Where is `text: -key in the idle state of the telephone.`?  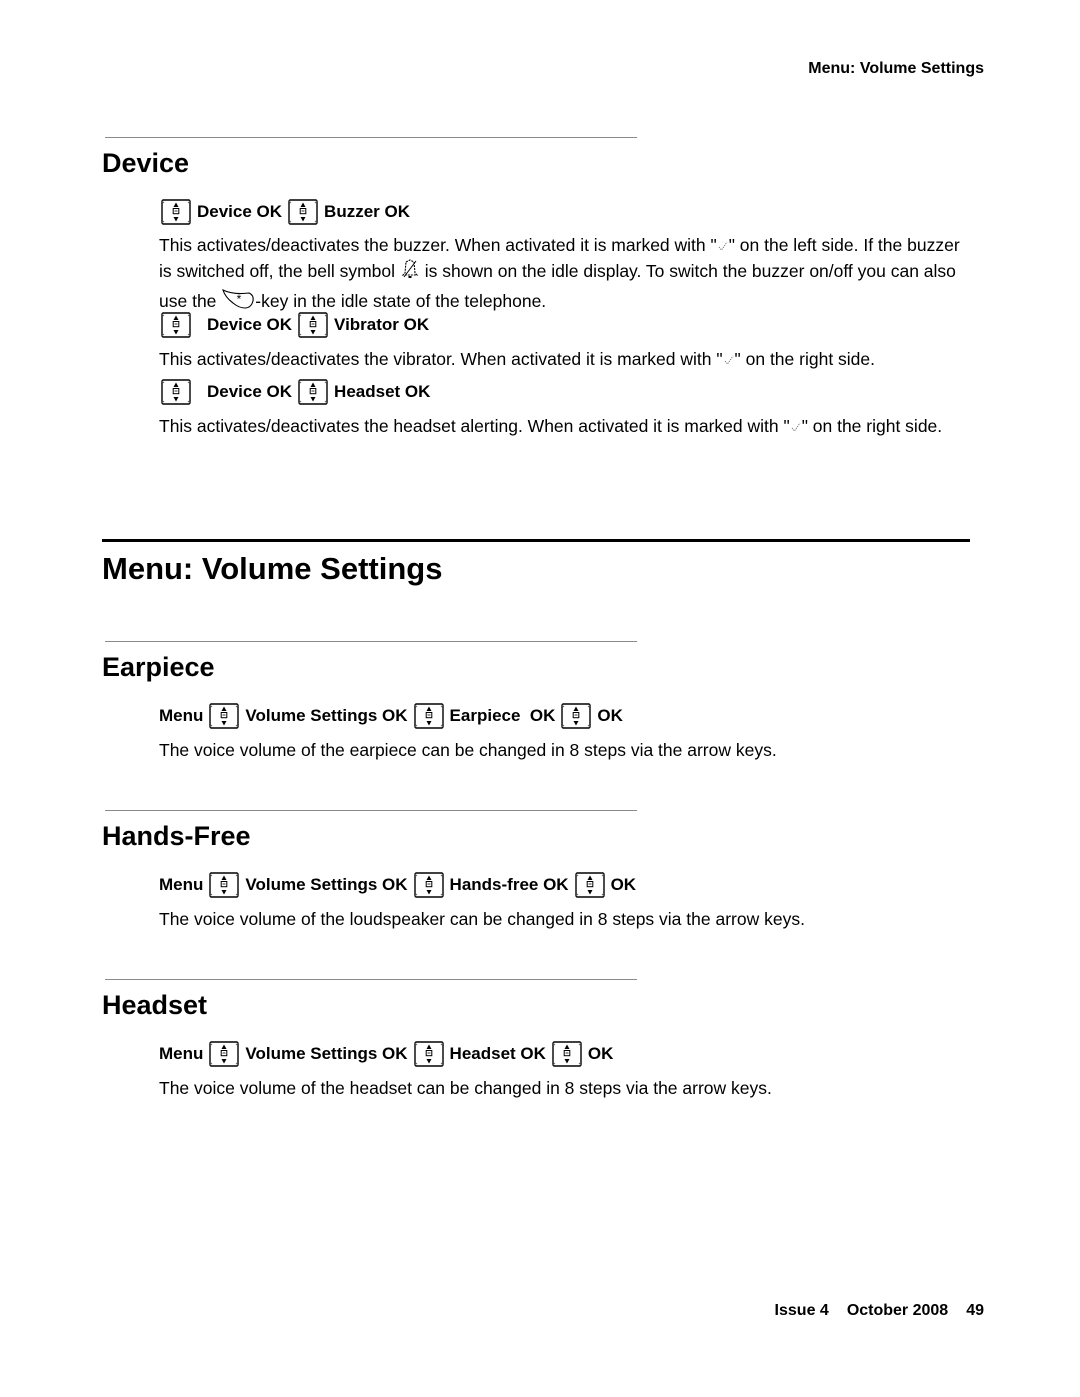
text: -key in the idle state of the telephone. is located at coordinates (401, 300).